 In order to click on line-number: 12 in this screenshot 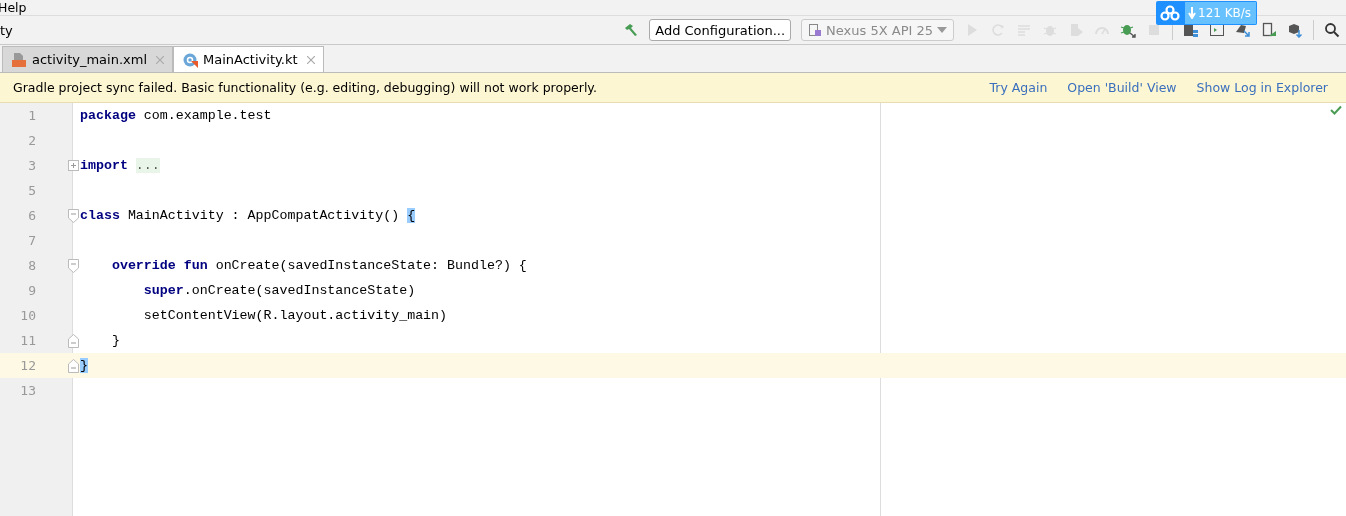, I will do `click(28, 365)`.